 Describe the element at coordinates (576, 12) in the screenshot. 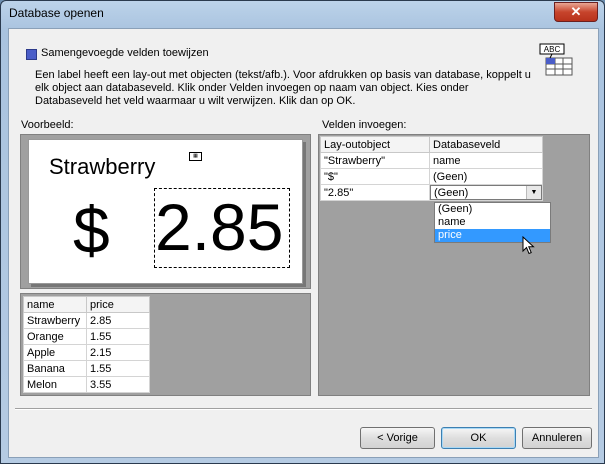

I see `close-button: ✕` at that location.